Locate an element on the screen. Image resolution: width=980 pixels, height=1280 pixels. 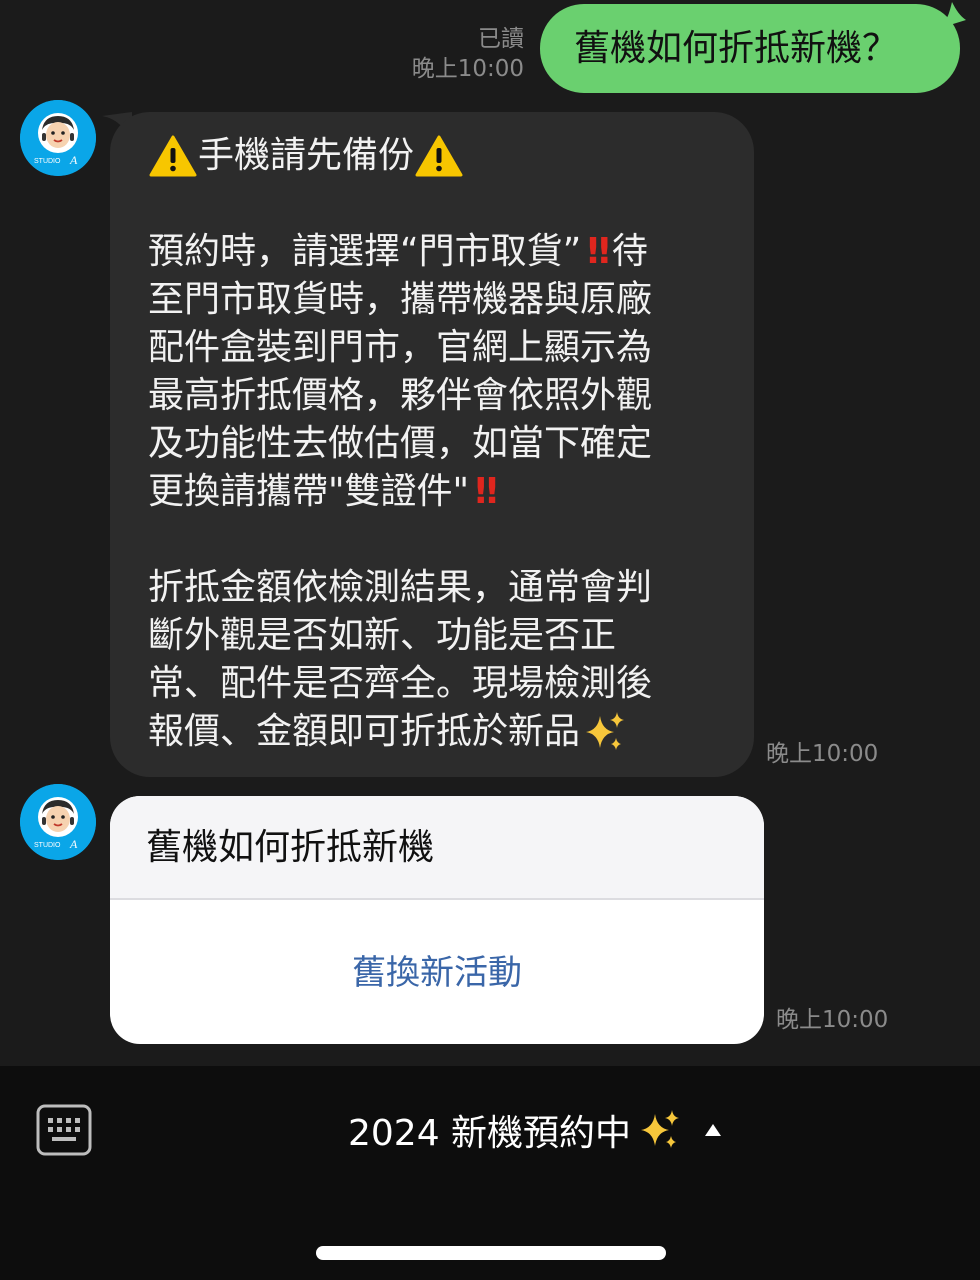
message-line: 配件盒裝到門市，官網上顯示為 is located at coordinates (400, 347).